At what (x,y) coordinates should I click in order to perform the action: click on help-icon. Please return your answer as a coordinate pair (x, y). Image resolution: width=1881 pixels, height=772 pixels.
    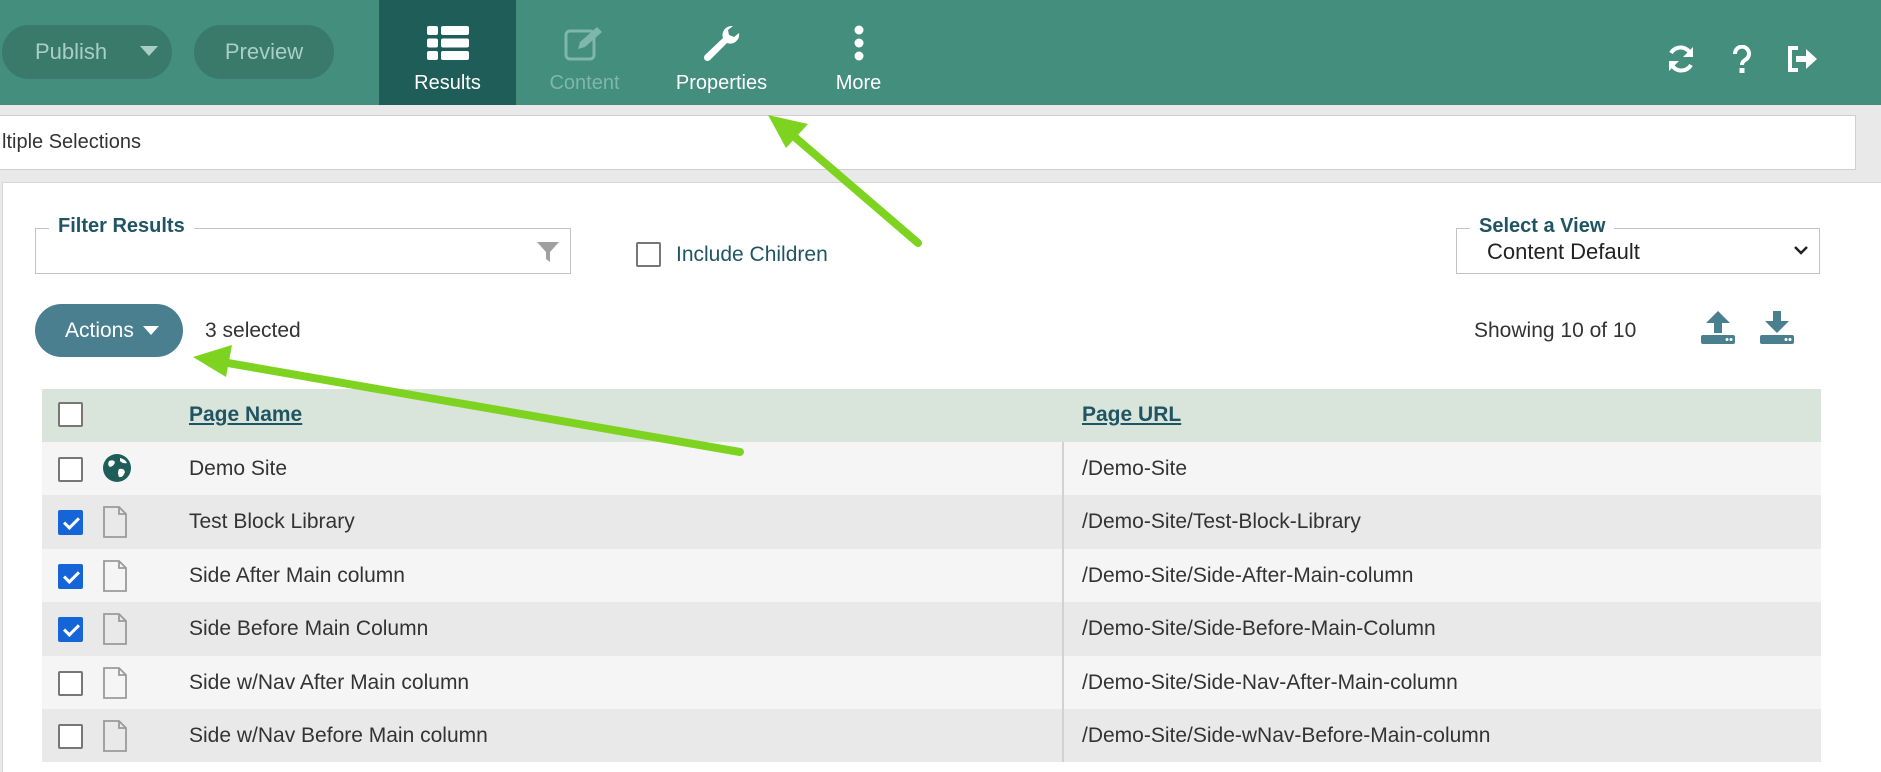
    Looking at the image, I should click on (1742, 59).